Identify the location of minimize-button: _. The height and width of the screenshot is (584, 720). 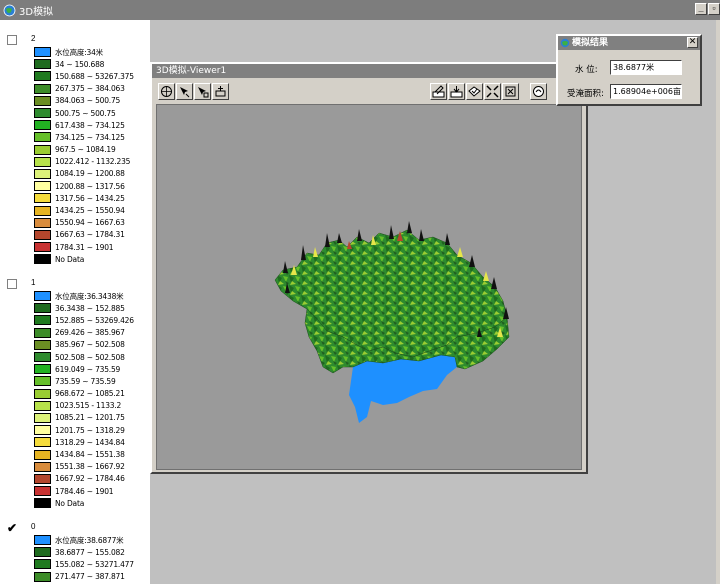
(701, 9).